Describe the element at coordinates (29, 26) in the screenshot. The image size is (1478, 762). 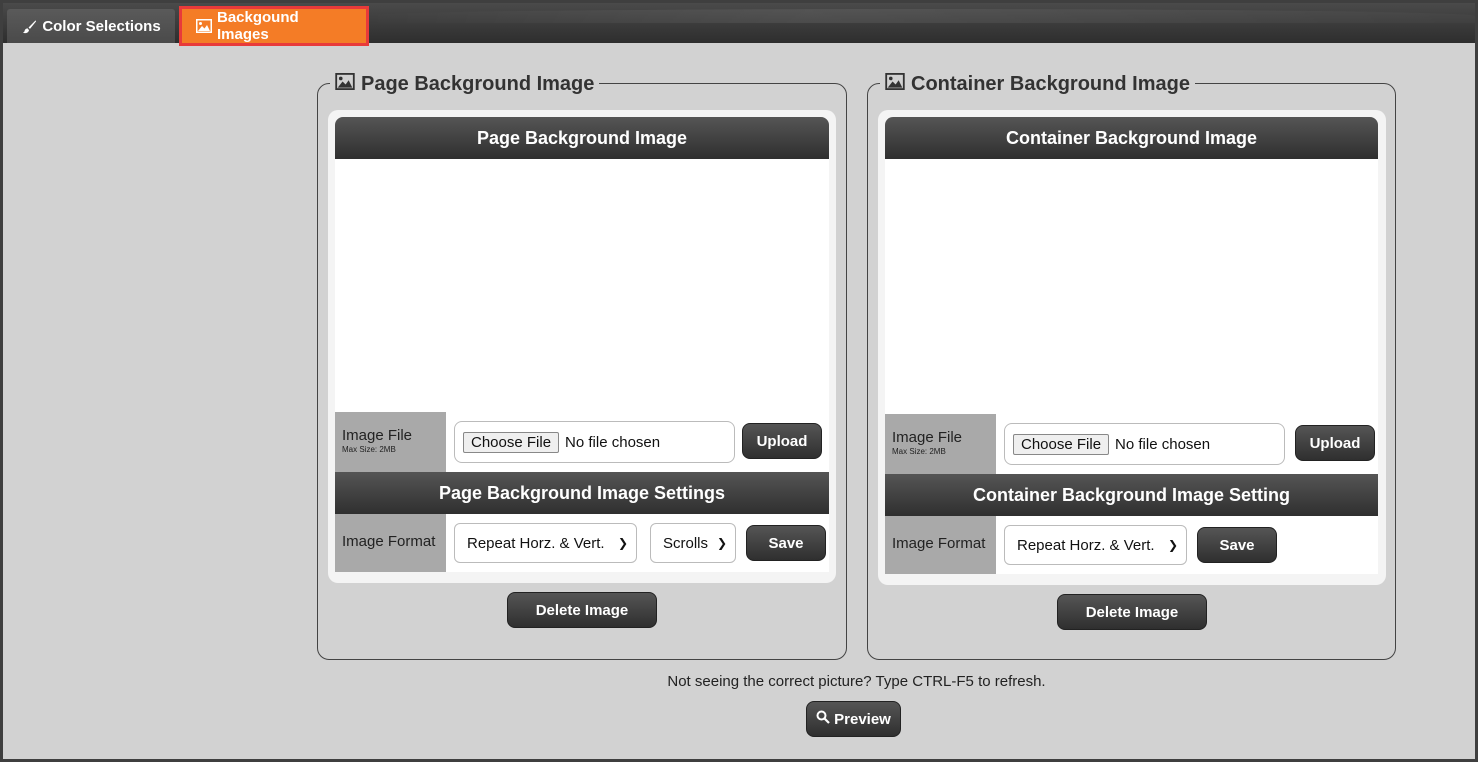
I see `paintbrush-icon` at that location.